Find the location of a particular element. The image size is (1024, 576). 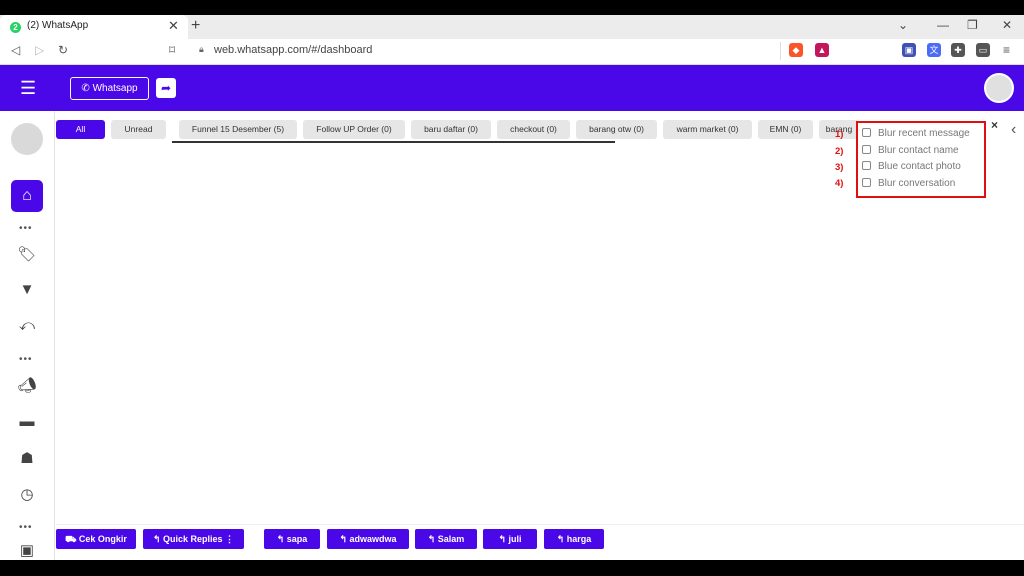

reload-icon: ↻ is located at coordinates (63, 50).